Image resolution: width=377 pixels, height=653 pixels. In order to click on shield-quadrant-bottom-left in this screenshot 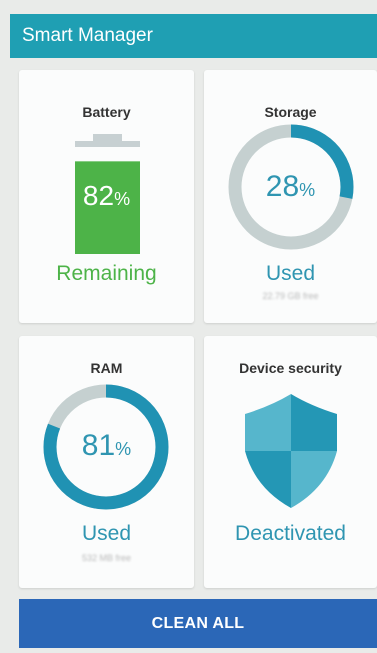, I will do `click(268, 479)`.